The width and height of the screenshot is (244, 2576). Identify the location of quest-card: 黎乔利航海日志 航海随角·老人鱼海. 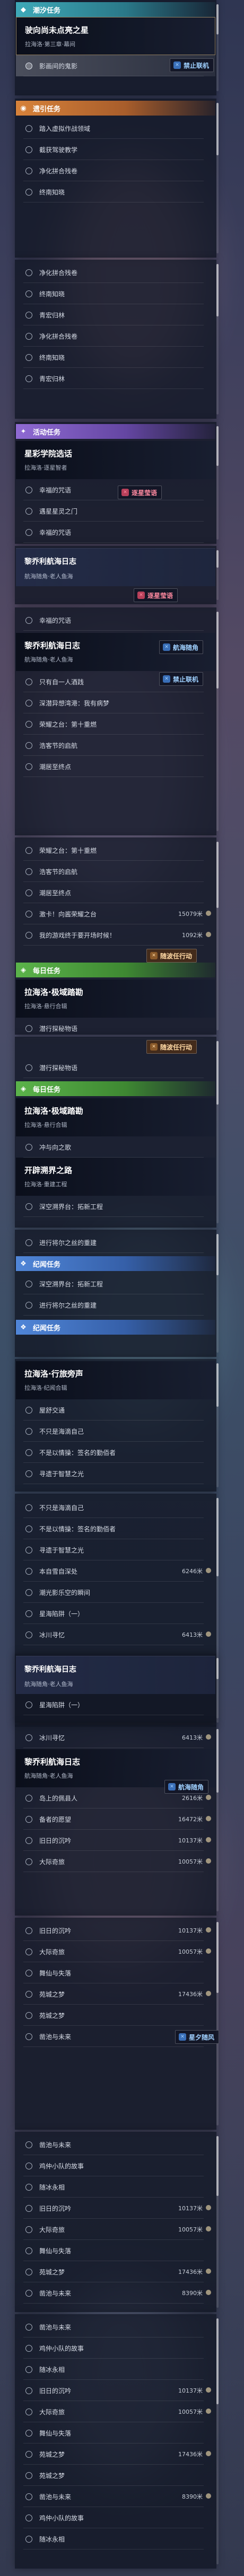
(116, 567).